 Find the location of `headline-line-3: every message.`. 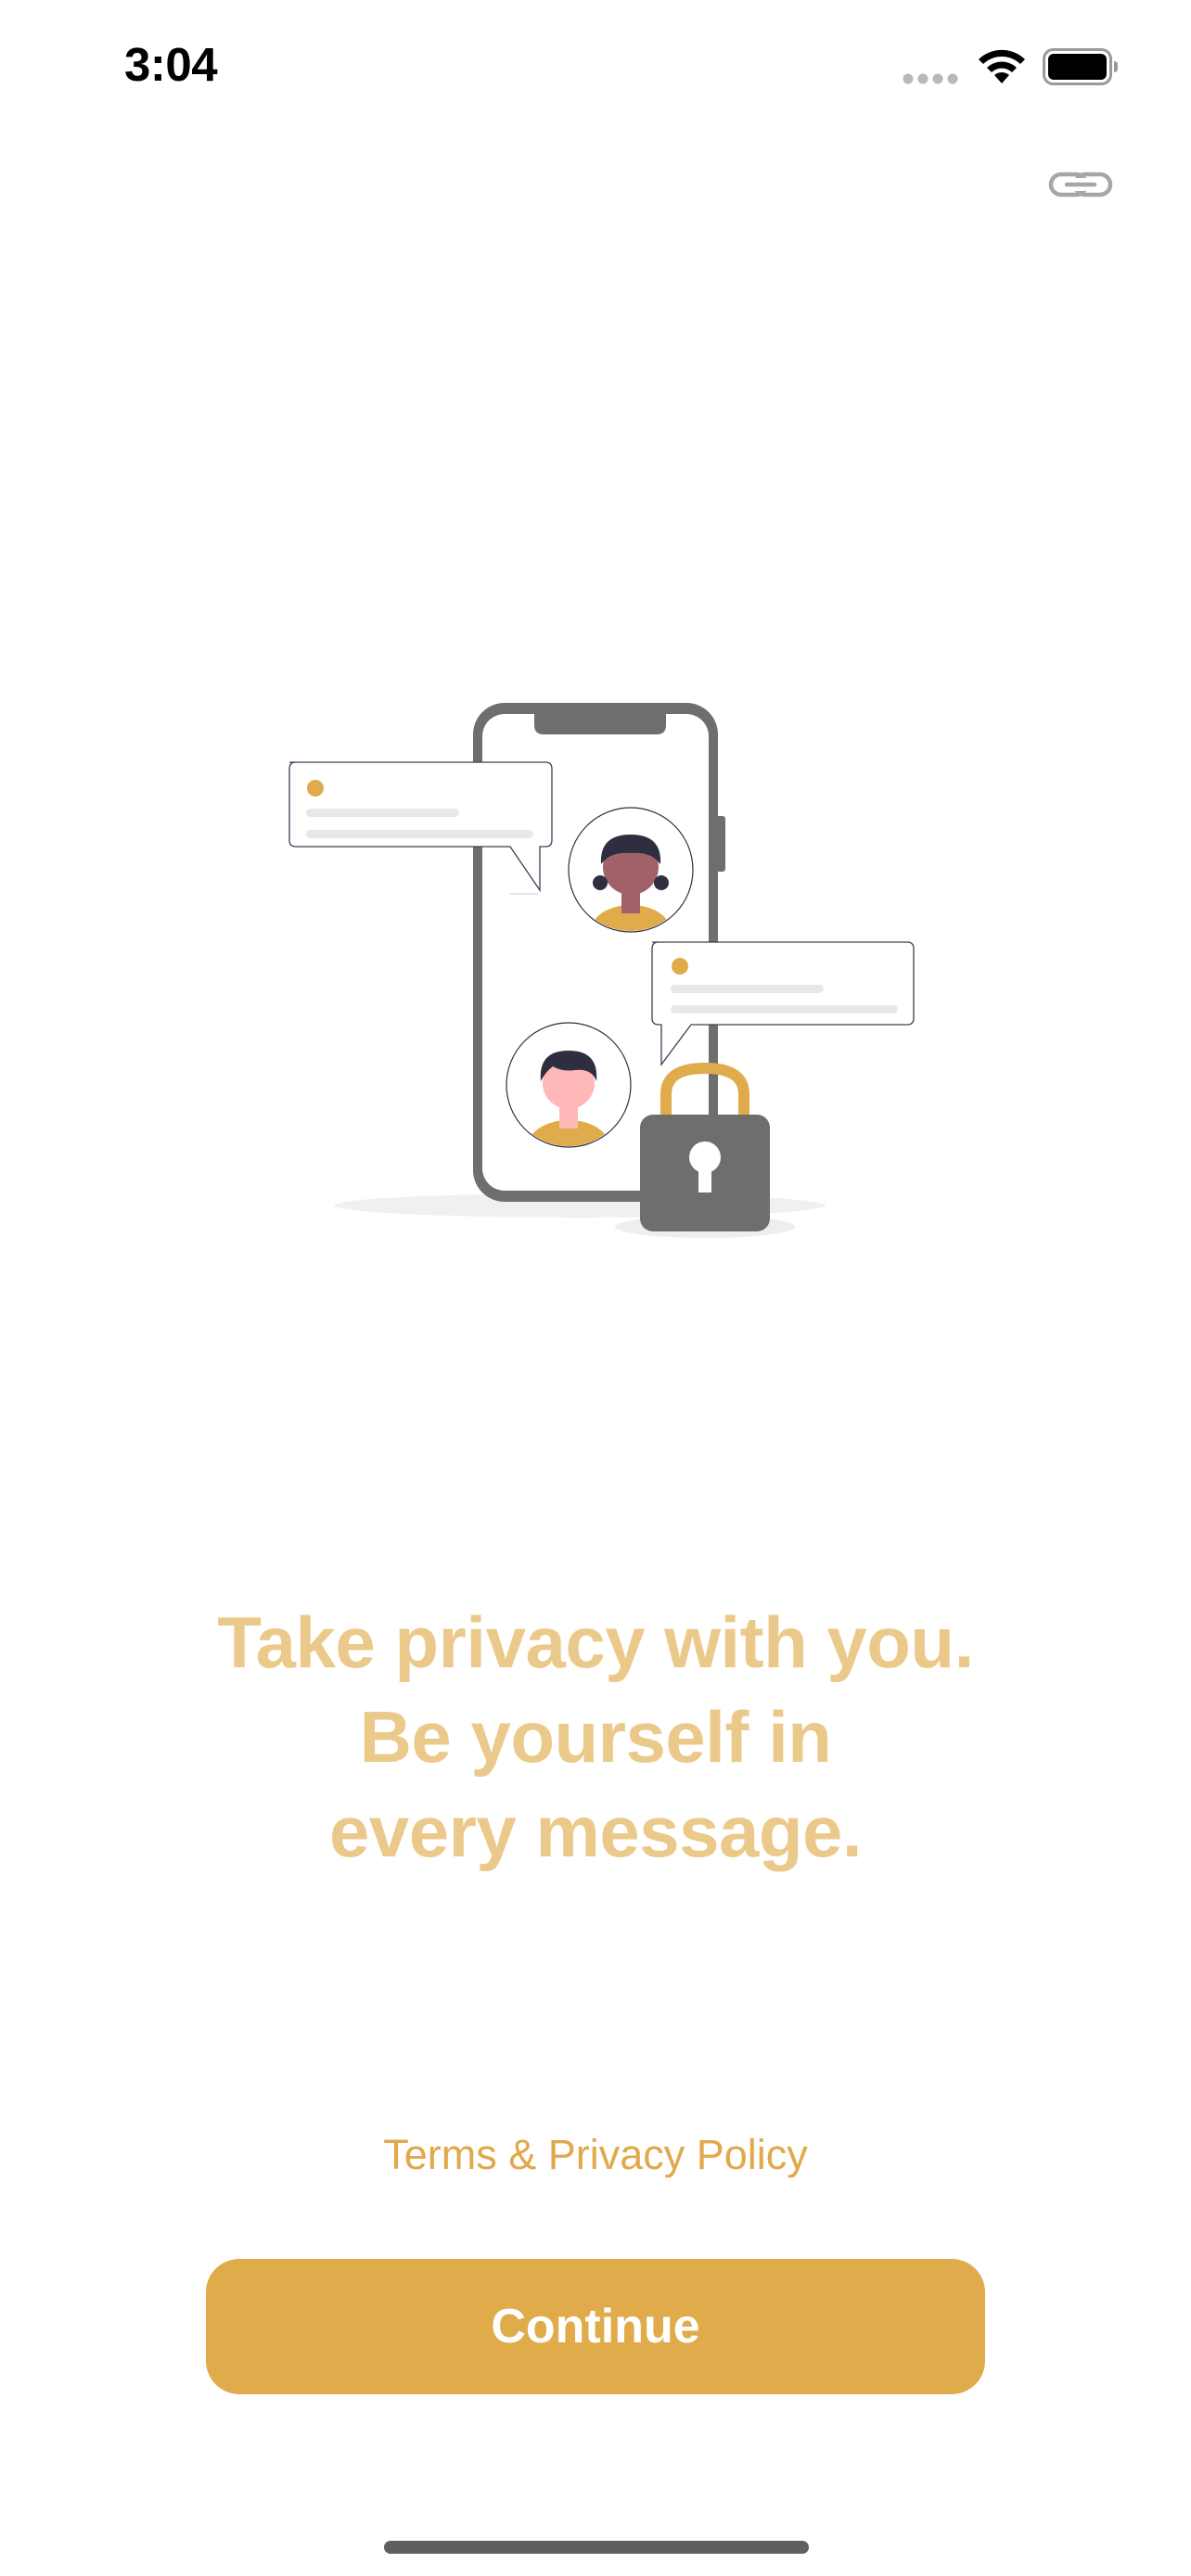

headline-line-3: every message. is located at coordinates (595, 1832).